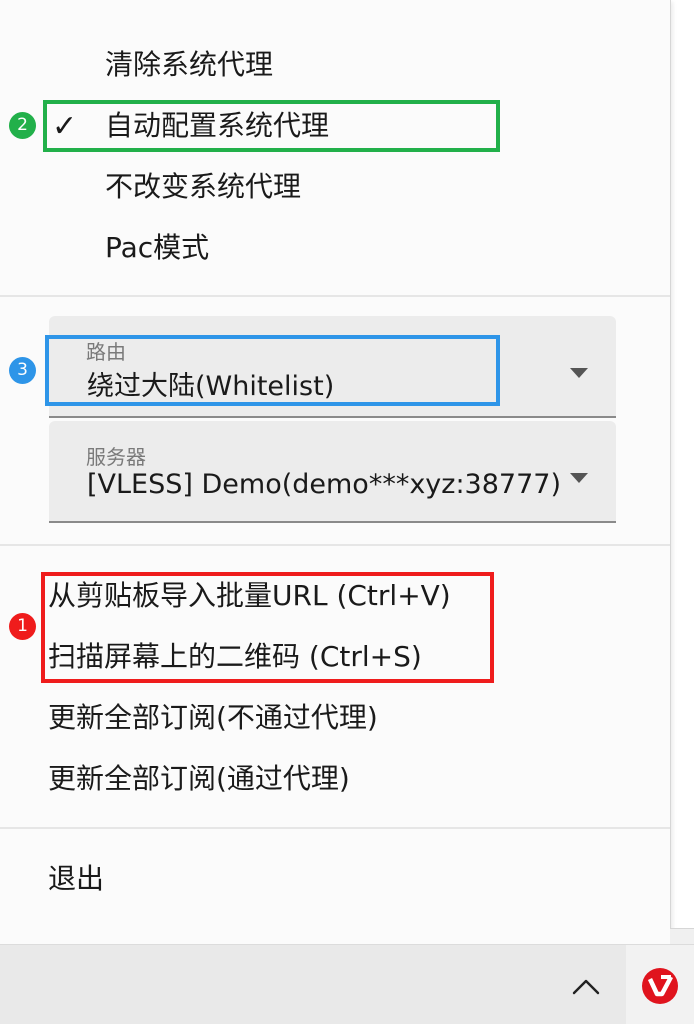 This screenshot has height=1024, width=694. What do you see at coordinates (189, 65) in the screenshot?
I see `menu-item-clear-system-proxy: 清除系统代理` at bounding box center [189, 65].